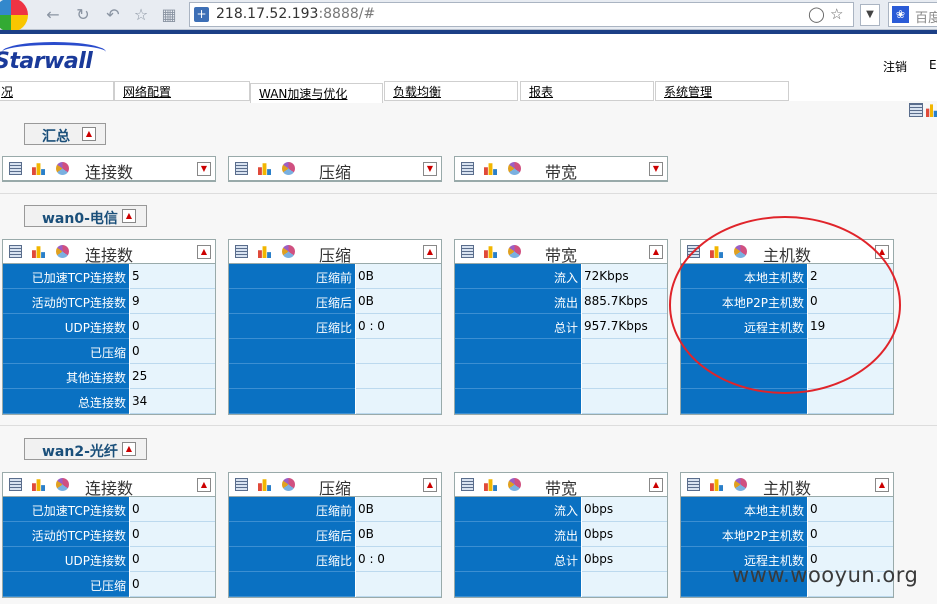 The image size is (937, 604). What do you see at coordinates (169, 15) in the screenshot?
I see `grid-icon: ▦` at bounding box center [169, 15].